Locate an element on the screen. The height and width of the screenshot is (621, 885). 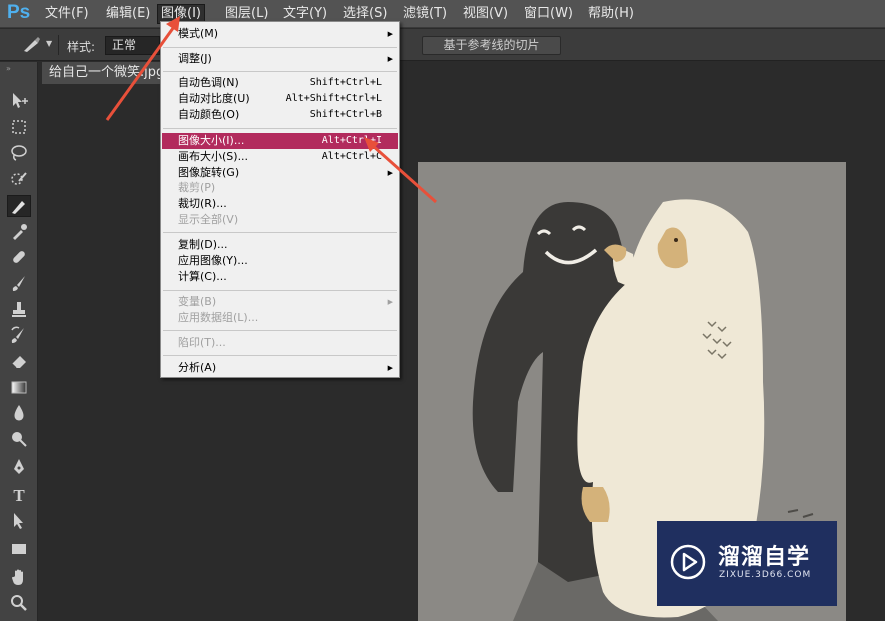
pen-tool-icon is located at coordinates (19, 468).